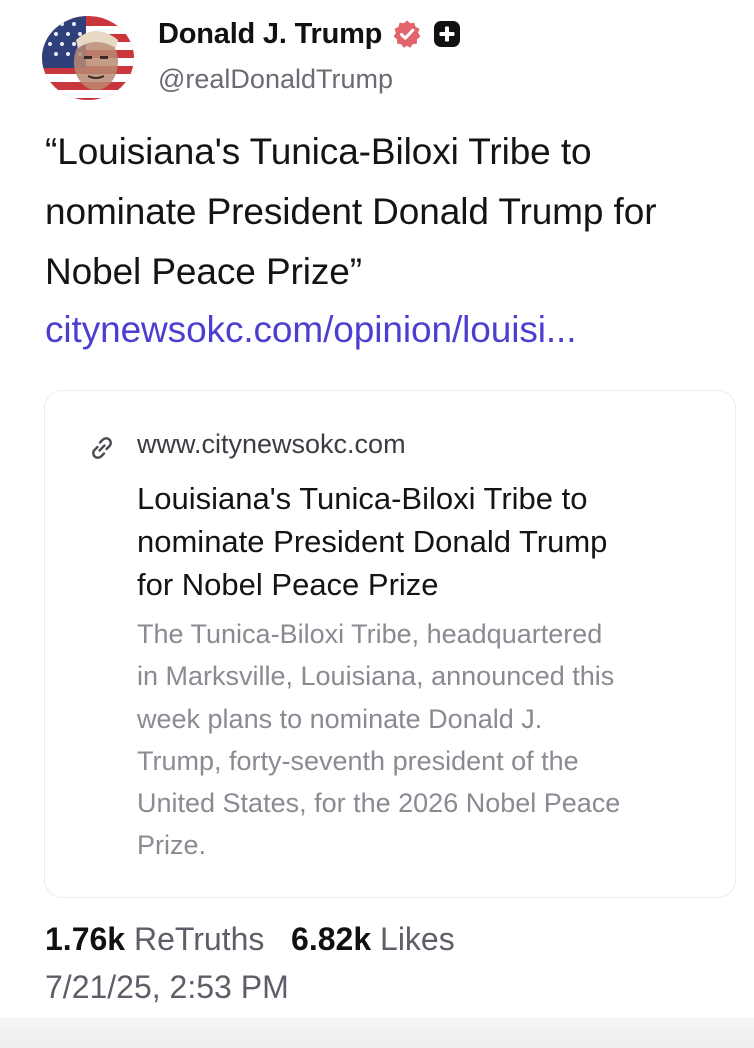 The height and width of the screenshot is (1048, 754). What do you see at coordinates (199, 939) in the screenshot?
I see `retruths-label: ReTruths` at bounding box center [199, 939].